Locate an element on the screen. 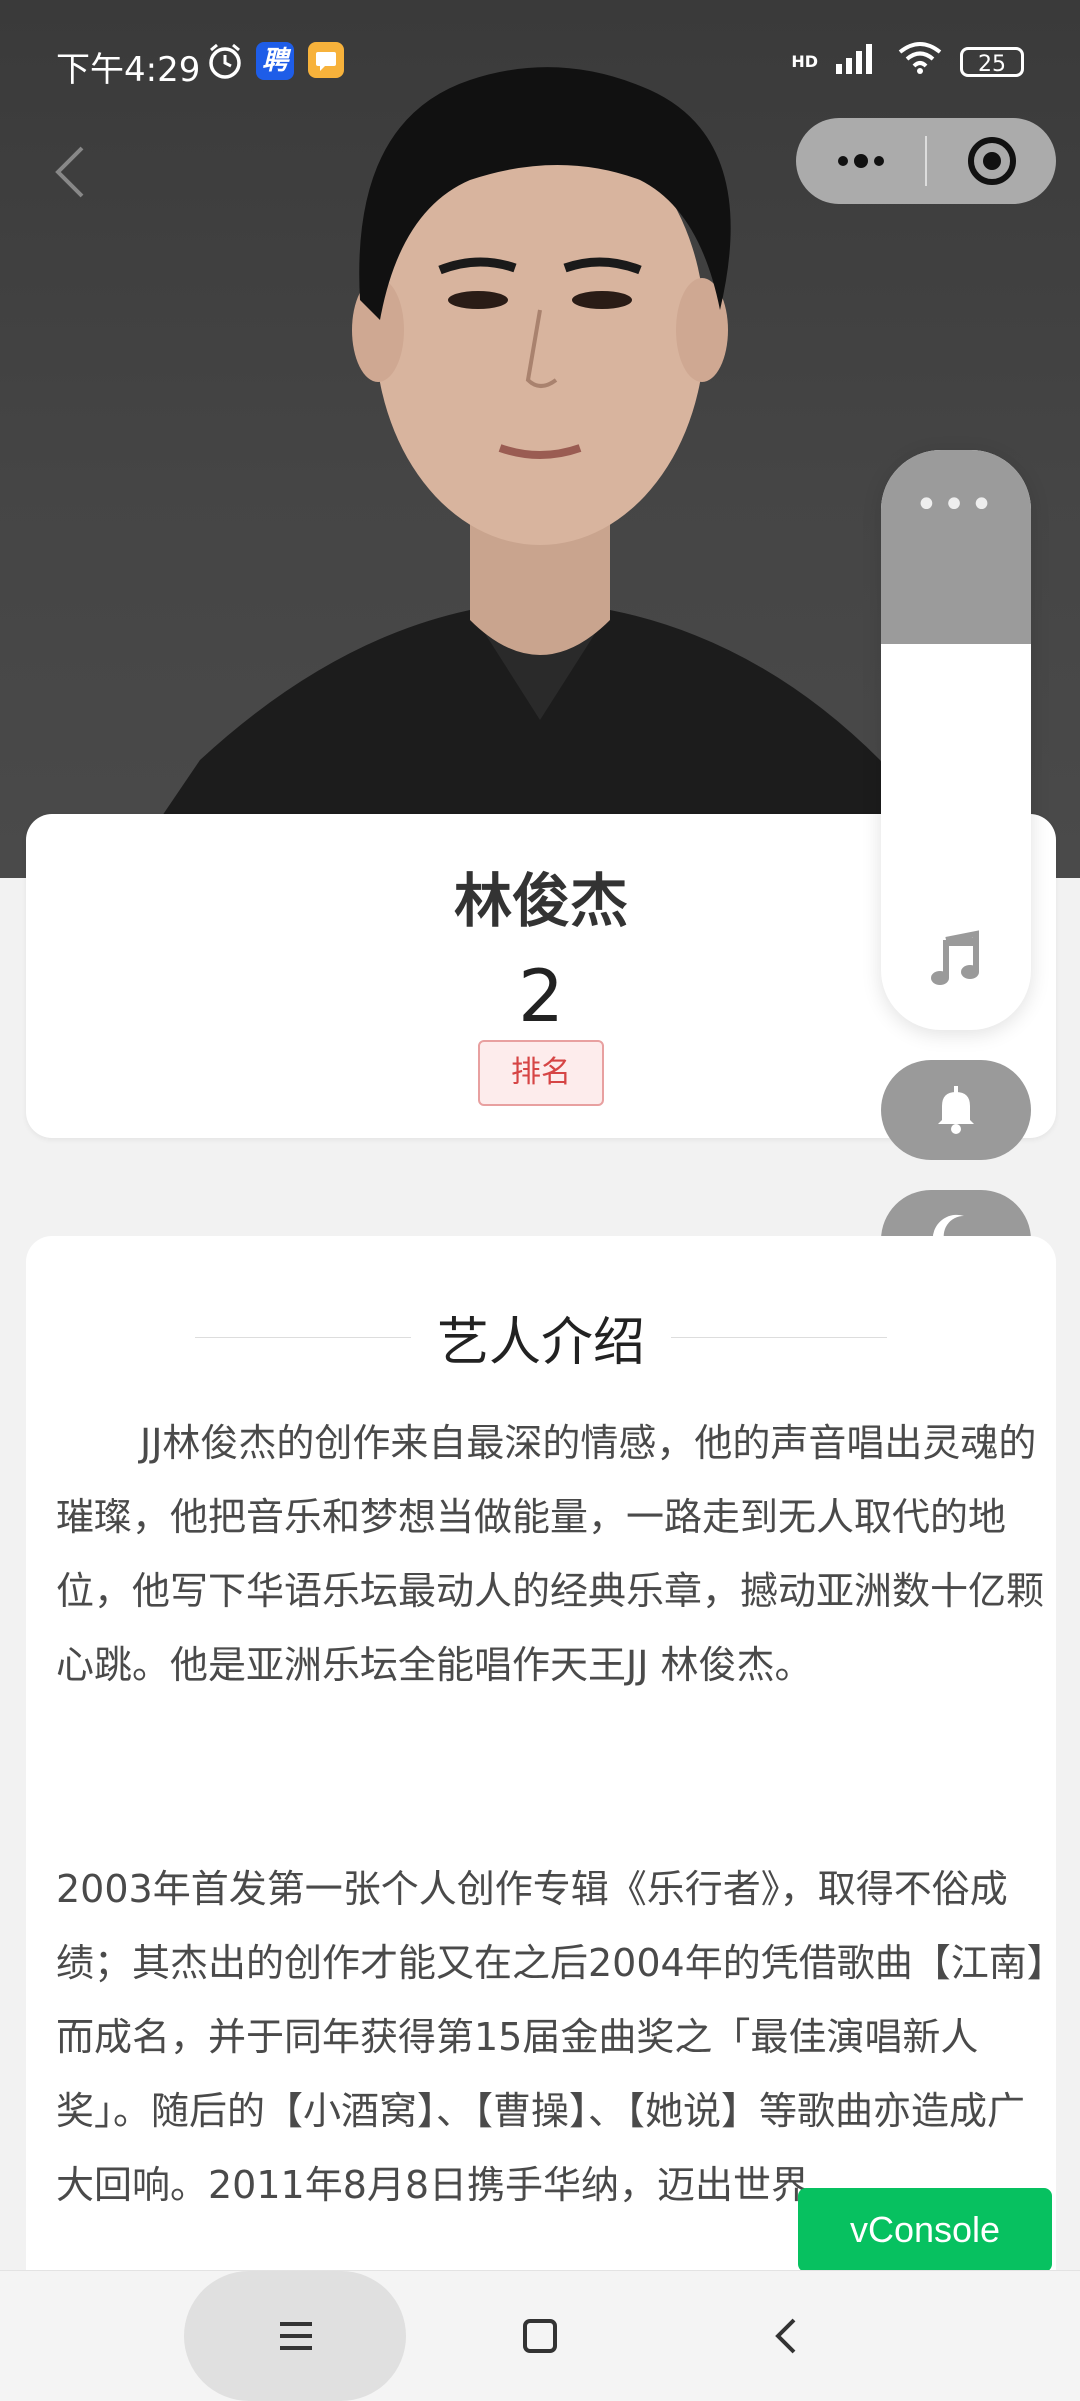 The height and width of the screenshot is (2401, 1080). intro-title-row: 艺人介绍 is located at coordinates (541, 1337).